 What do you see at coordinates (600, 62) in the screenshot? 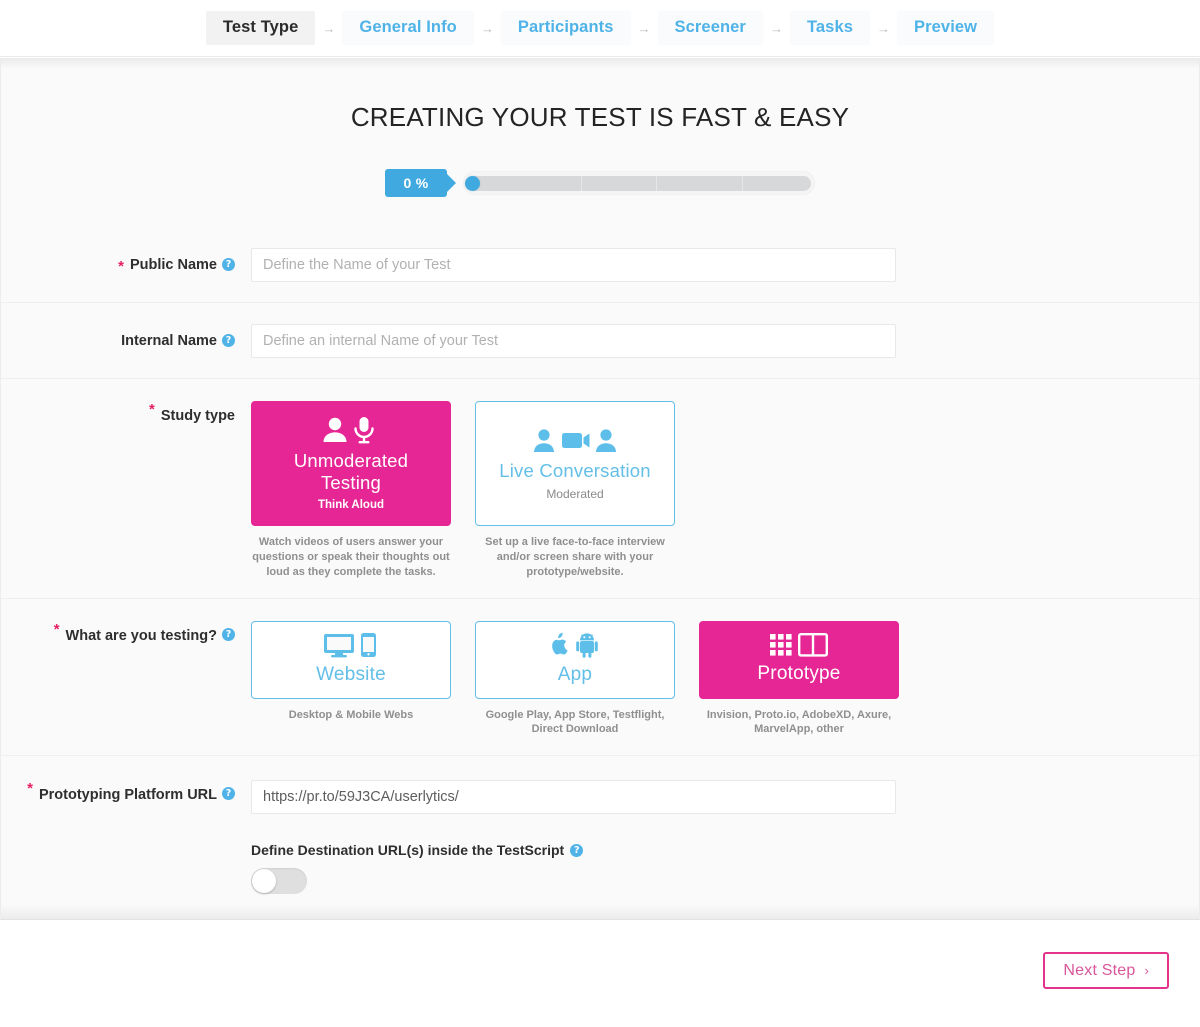
I see `panel-top-shade` at bounding box center [600, 62].